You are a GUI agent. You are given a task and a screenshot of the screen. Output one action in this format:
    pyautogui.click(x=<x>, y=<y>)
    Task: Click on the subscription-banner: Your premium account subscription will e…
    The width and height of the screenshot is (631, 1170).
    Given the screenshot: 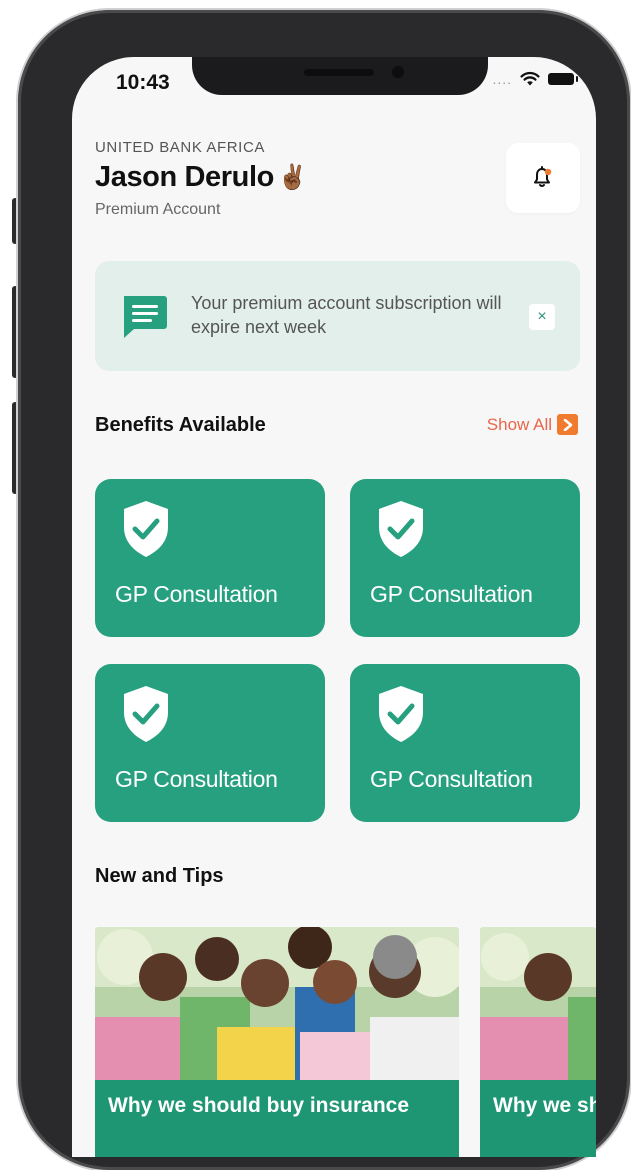 What is the action you would take?
    pyautogui.click(x=337, y=316)
    